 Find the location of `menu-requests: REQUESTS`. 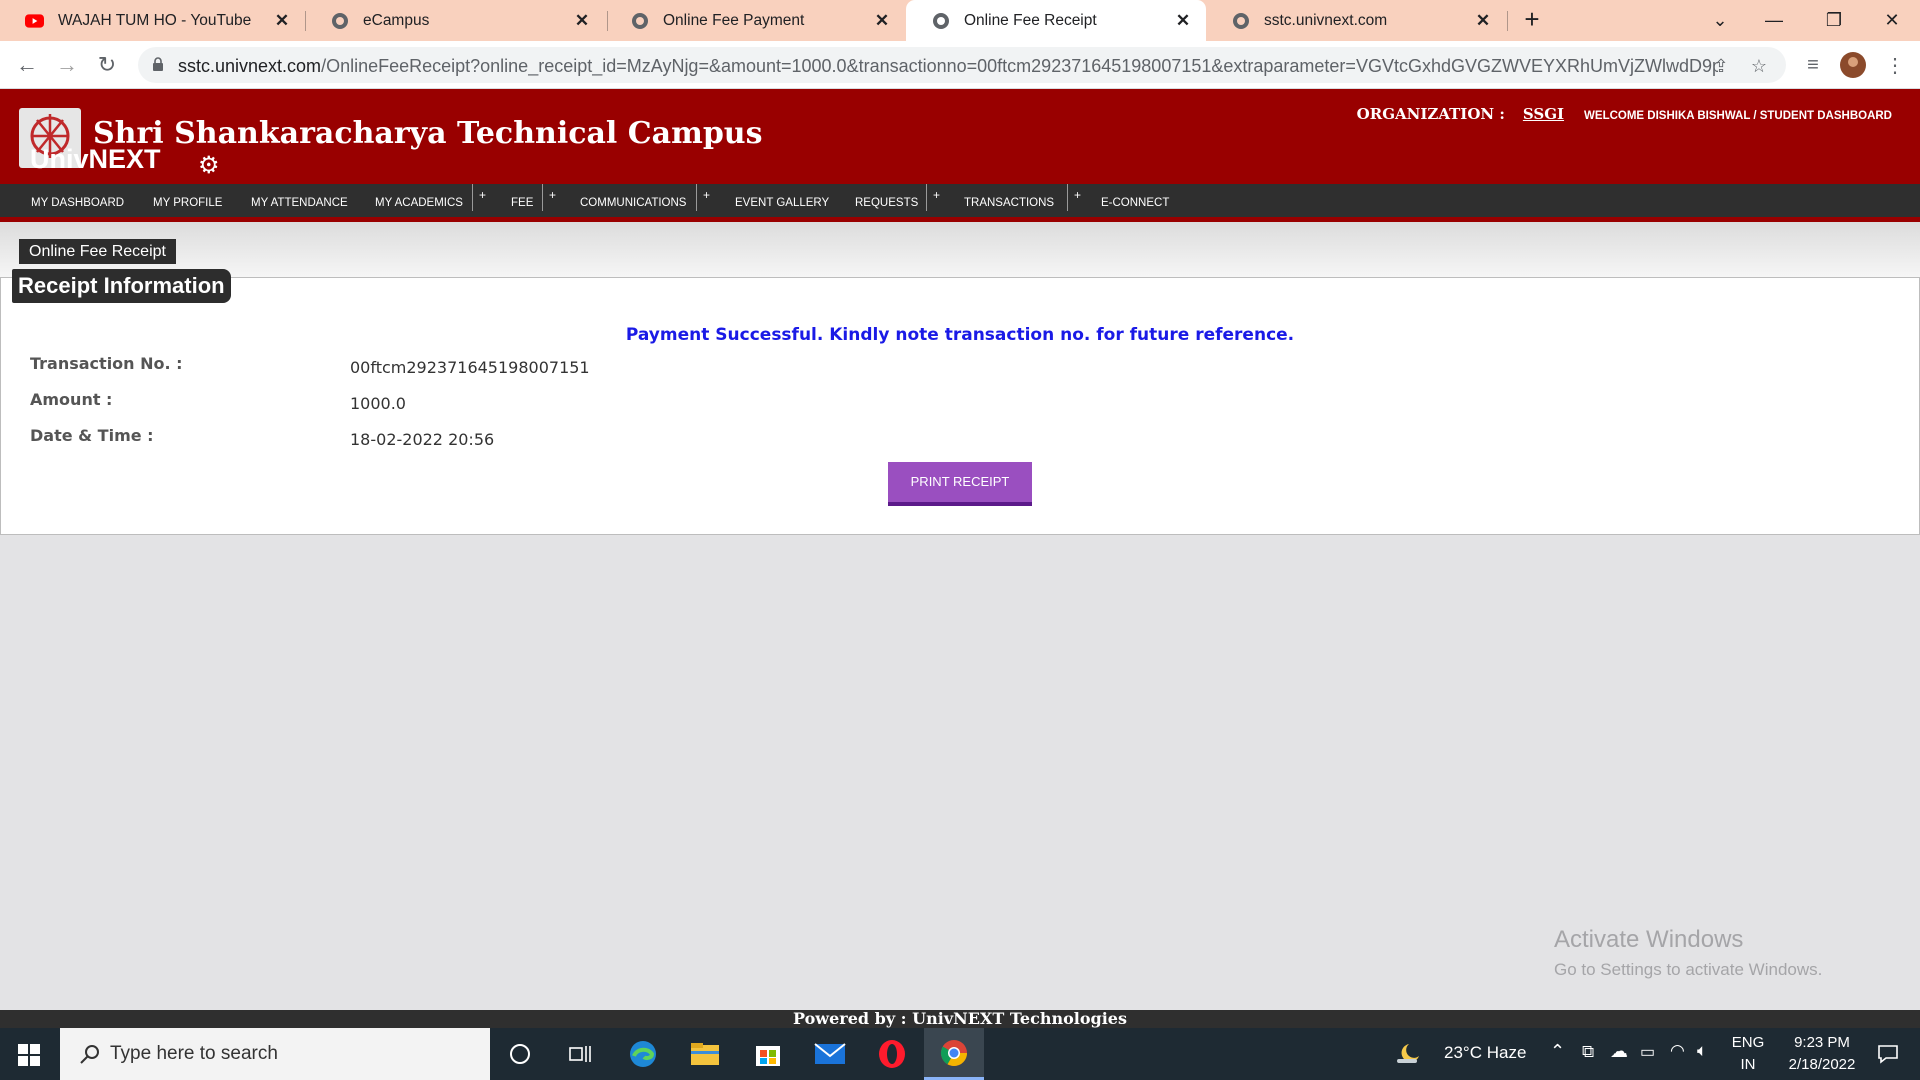

menu-requests: REQUESTS is located at coordinates (886, 203).